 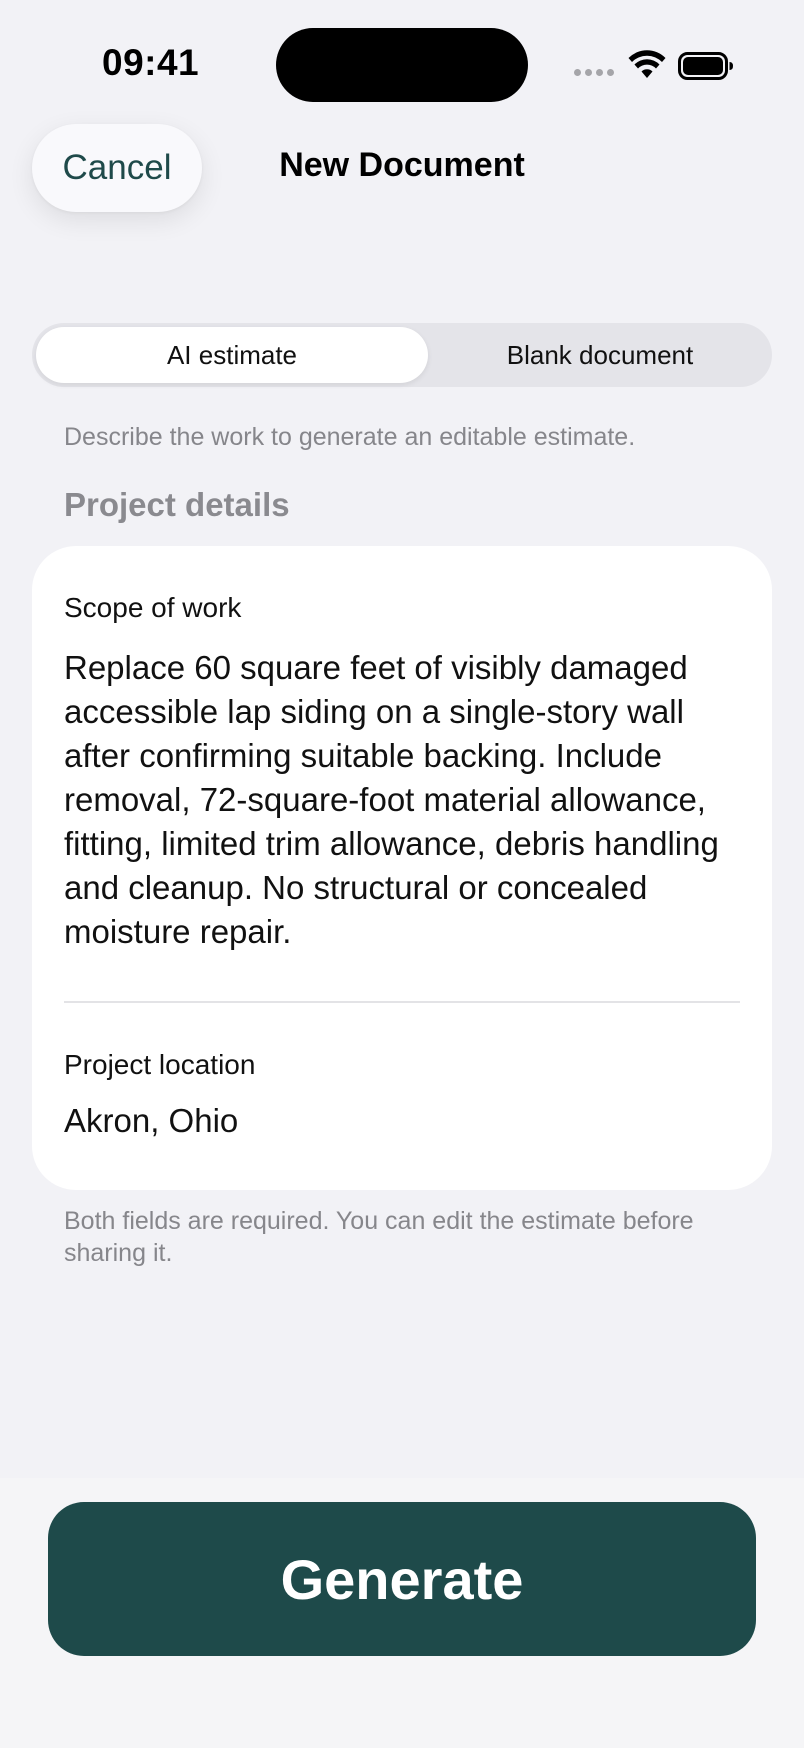 What do you see at coordinates (402, 1002) in the screenshot?
I see `field-divider` at bounding box center [402, 1002].